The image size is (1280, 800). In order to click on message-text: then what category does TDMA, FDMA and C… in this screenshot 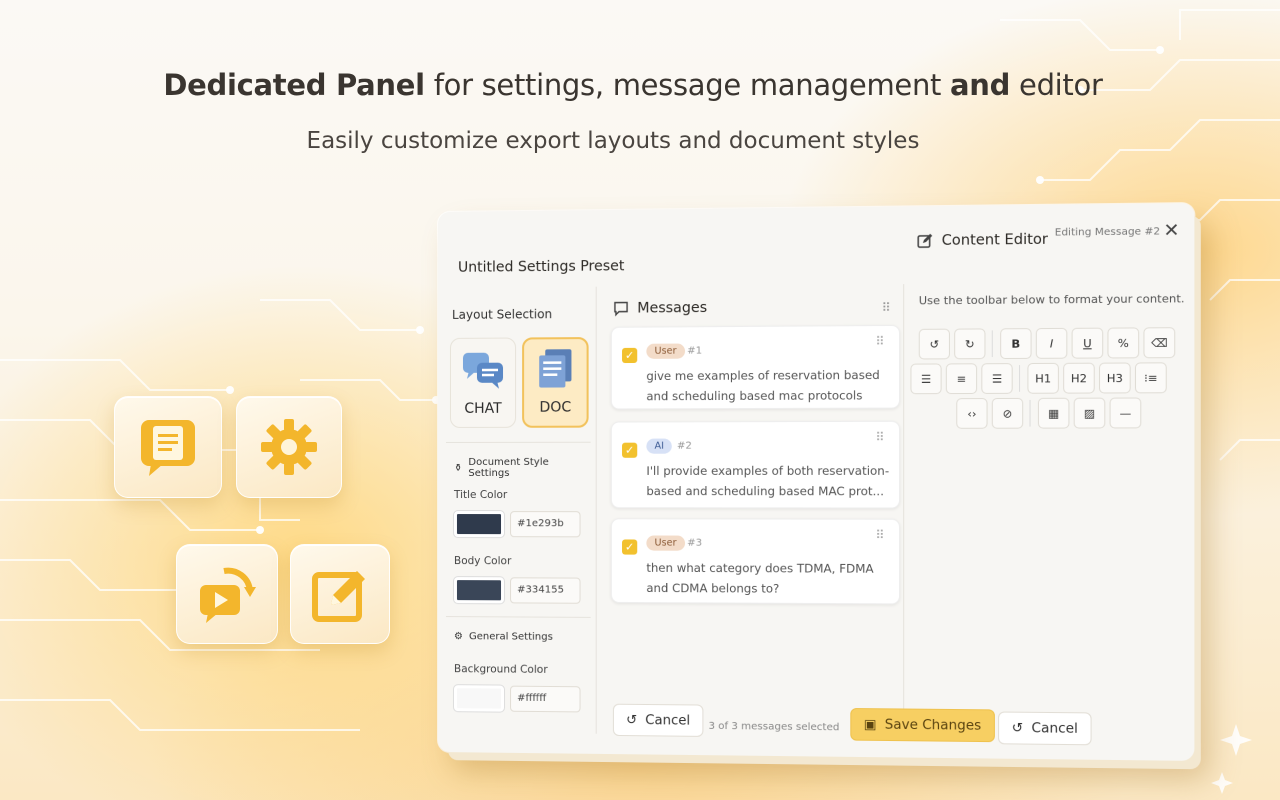, I will do `click(760, 578)`.